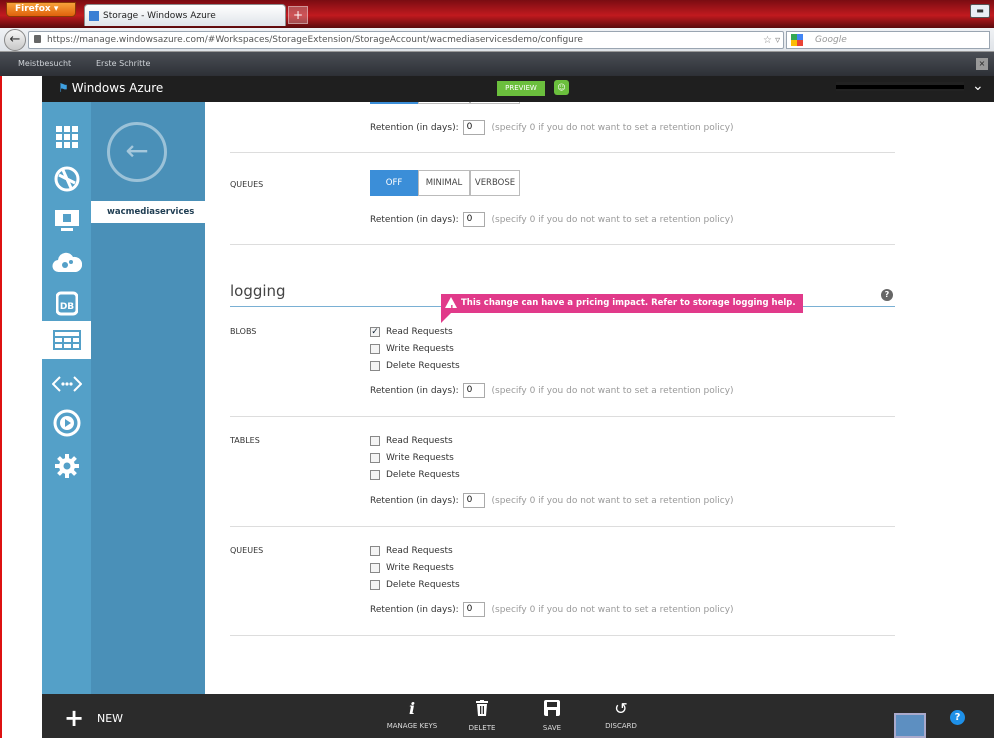 This screenshot has height=738, width=994. I want to click on all-items-icon, so click(66, 137).